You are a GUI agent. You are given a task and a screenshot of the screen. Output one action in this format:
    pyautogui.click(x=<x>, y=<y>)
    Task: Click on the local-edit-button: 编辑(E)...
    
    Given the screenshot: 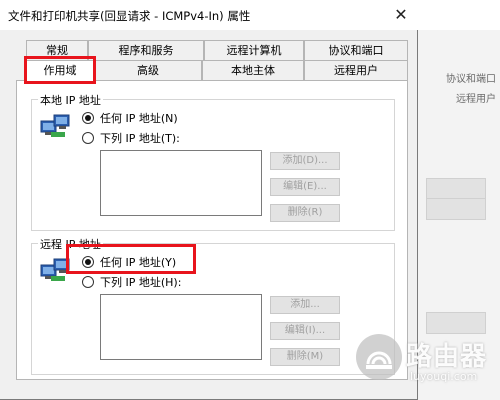 What is the action you would take?
    pyautogui.click(x=305, y=187)
    